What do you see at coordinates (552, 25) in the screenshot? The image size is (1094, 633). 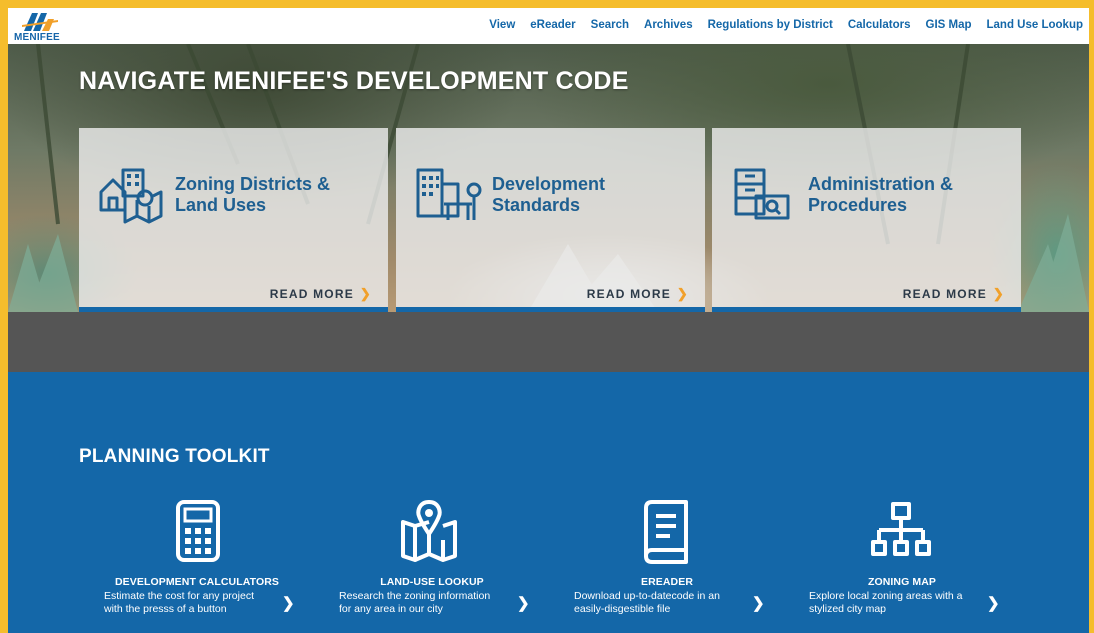 I see `nav-ereader: eReader` at bounding box center [552, 25].